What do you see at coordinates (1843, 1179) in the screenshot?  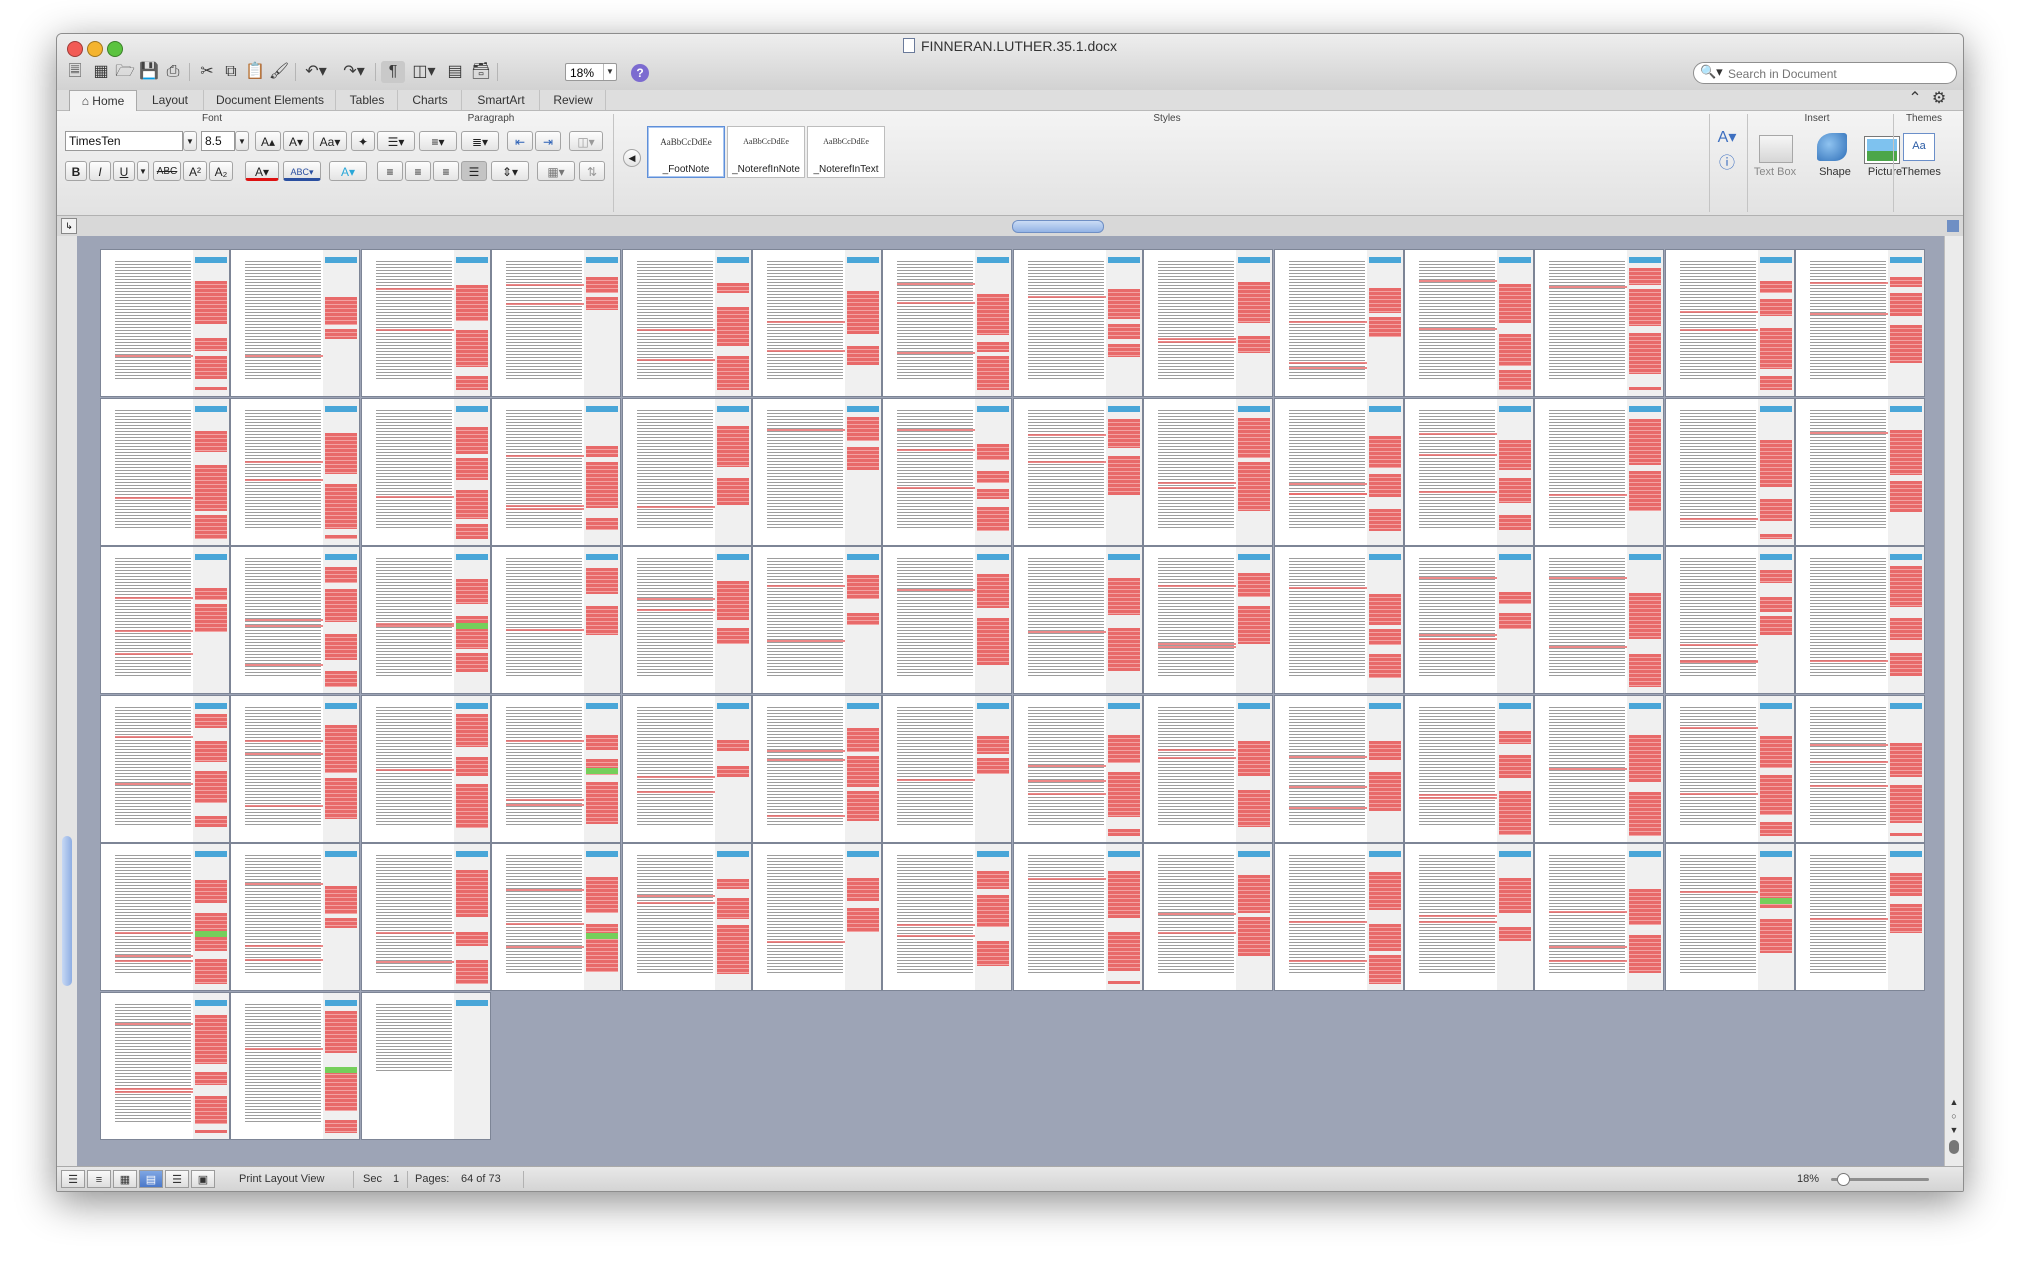 I see `zoom-slider-knob` at bounding box center [1843, 1179].